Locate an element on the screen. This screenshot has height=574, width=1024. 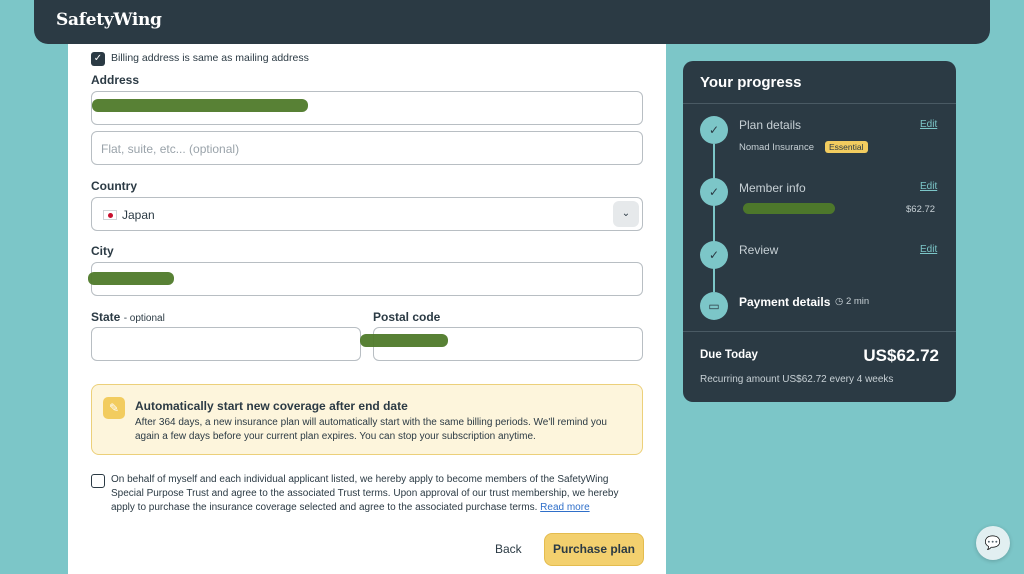
due-today-amount: US$62.72 is located at coordinates (901, 355).